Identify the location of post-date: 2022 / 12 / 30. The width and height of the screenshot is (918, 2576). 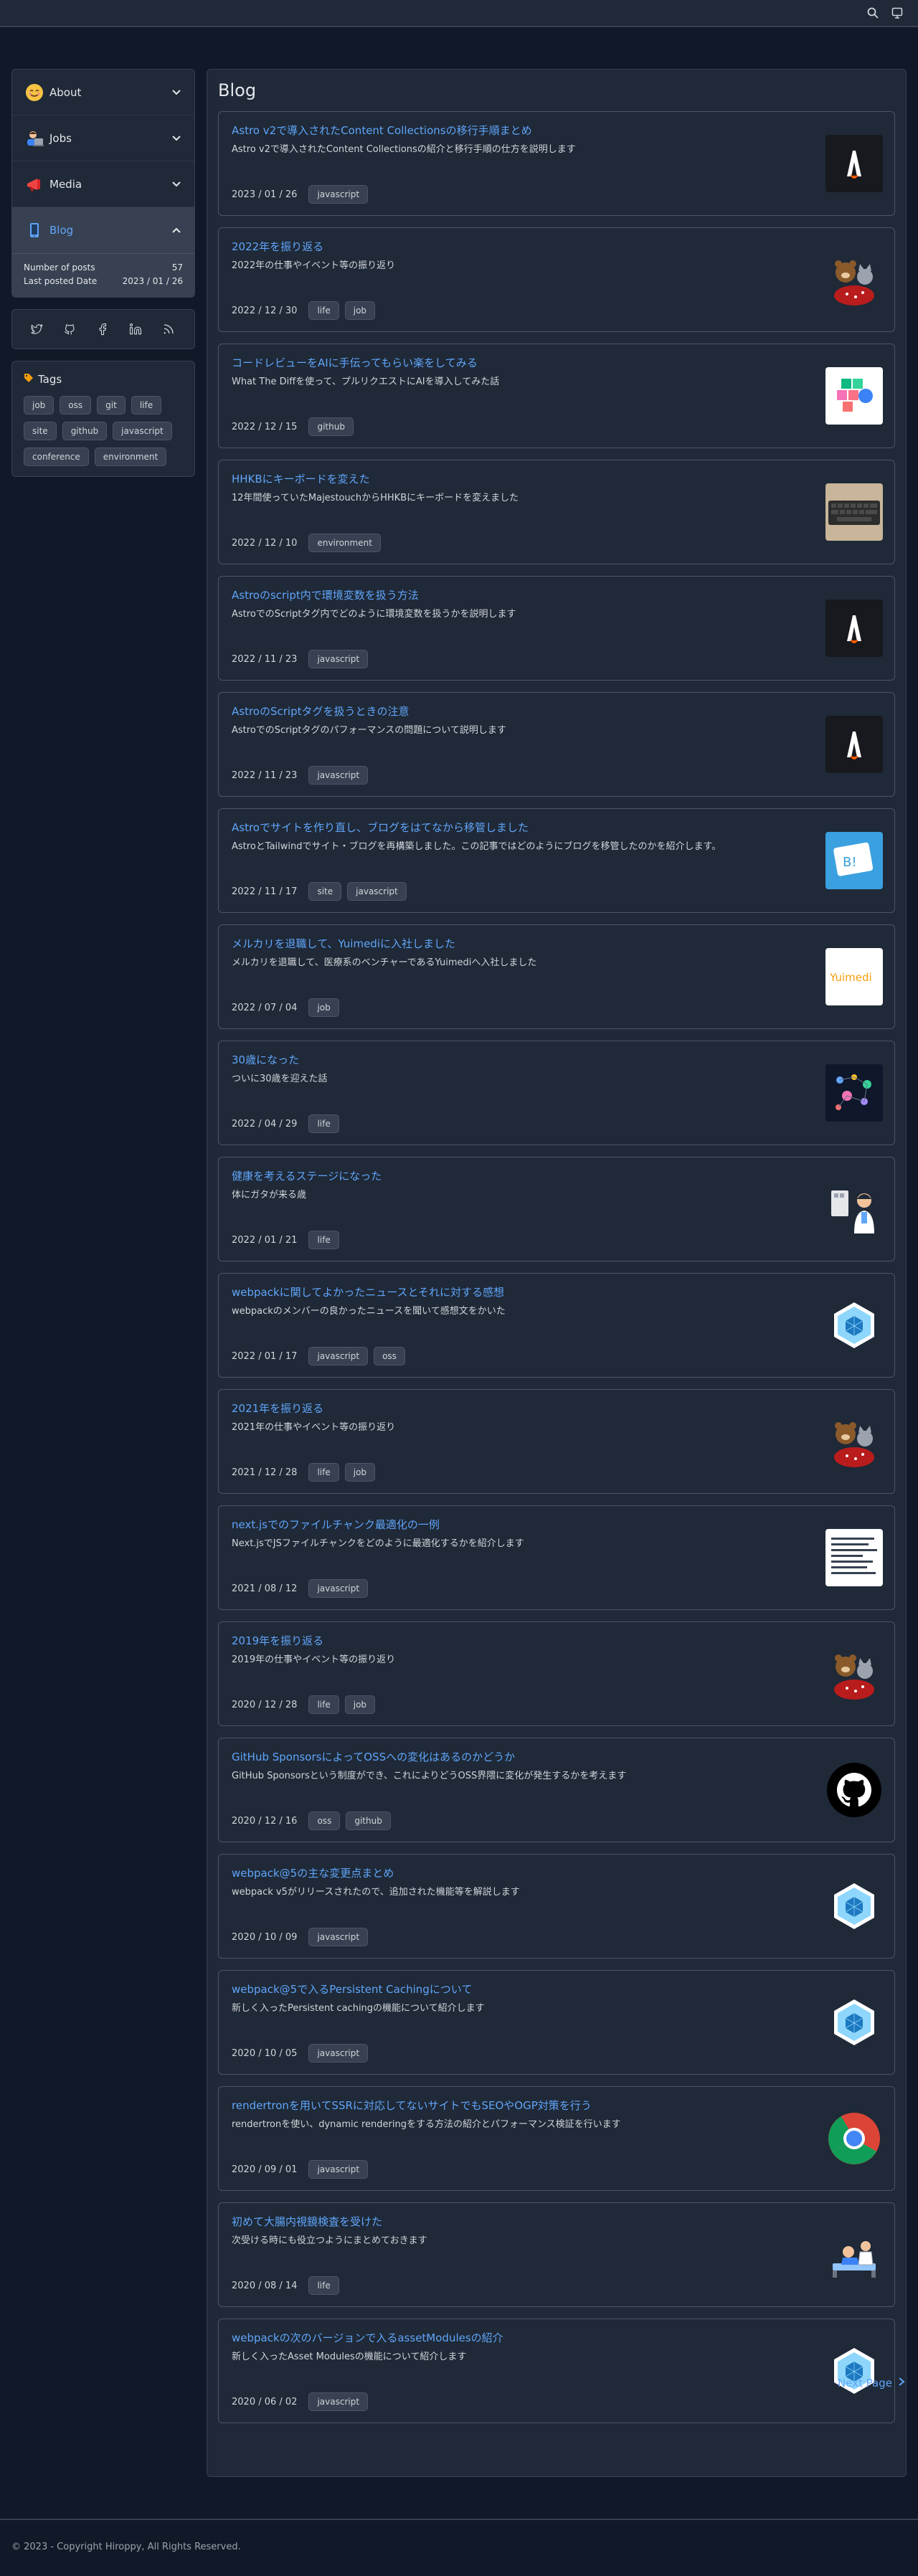
(265, 310).